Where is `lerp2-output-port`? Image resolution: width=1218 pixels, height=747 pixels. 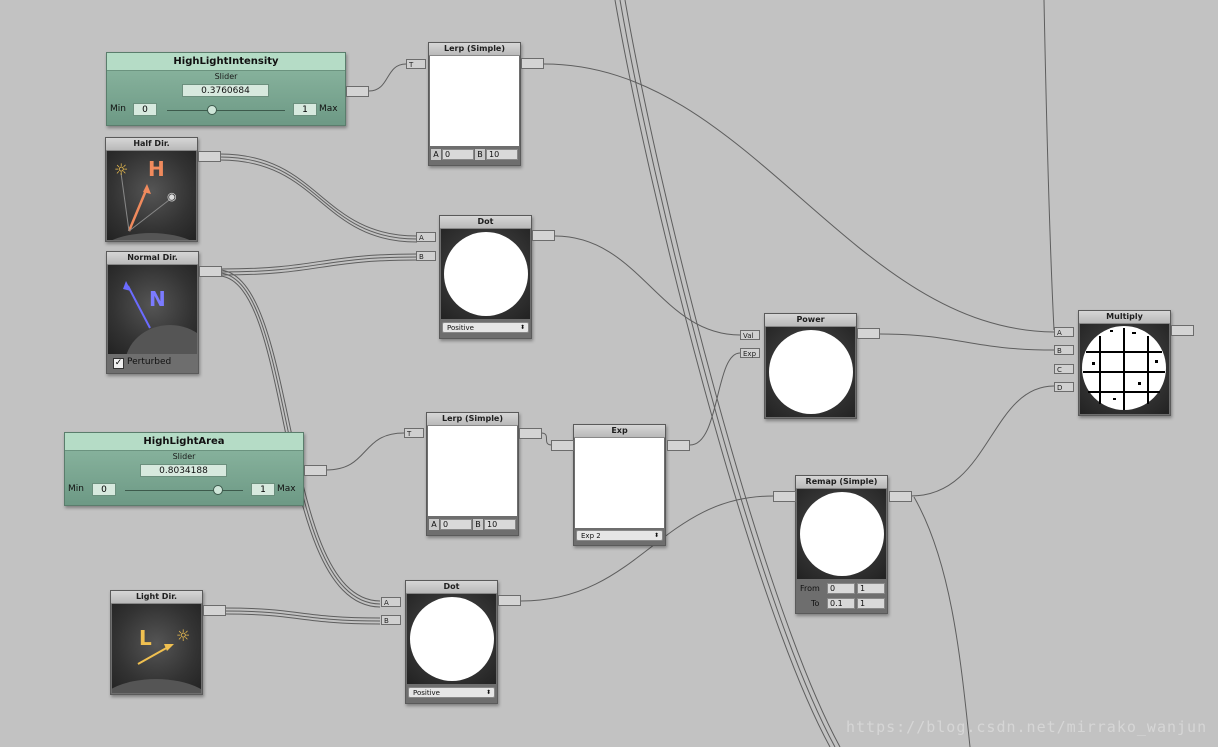
lerp2-output-port is located at coordinates (530, 433).